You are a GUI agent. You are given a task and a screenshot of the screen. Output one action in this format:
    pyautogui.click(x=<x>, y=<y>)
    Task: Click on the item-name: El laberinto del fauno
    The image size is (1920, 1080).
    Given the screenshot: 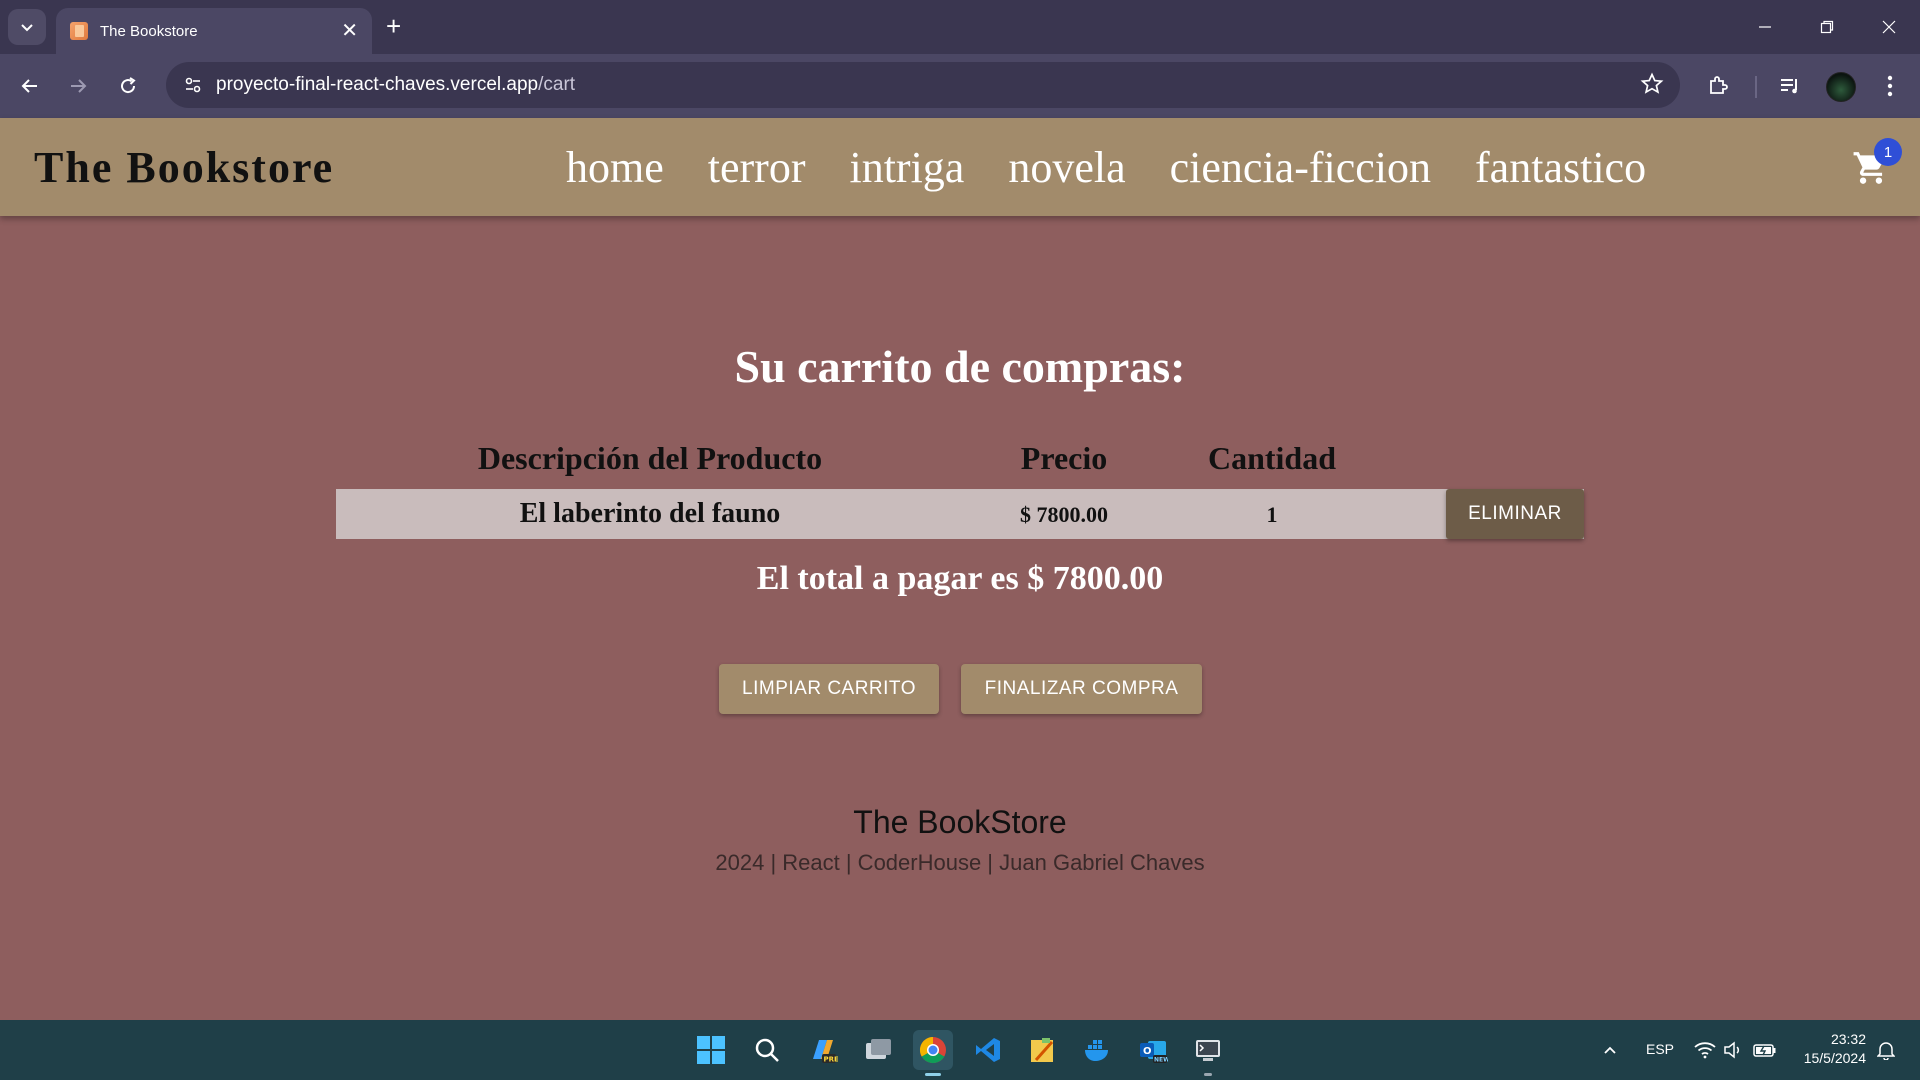 What is the action you would take?
    pyautogui.click(x=650, y=513)
    